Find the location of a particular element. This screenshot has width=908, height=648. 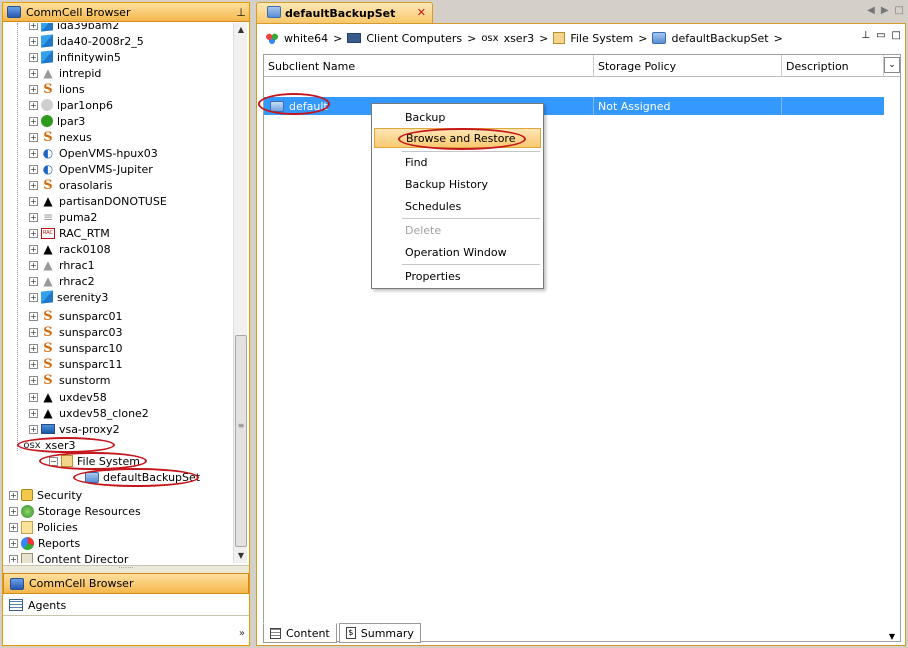

column-chooser-icon: ⌄ is located at coordinates (892, 65).